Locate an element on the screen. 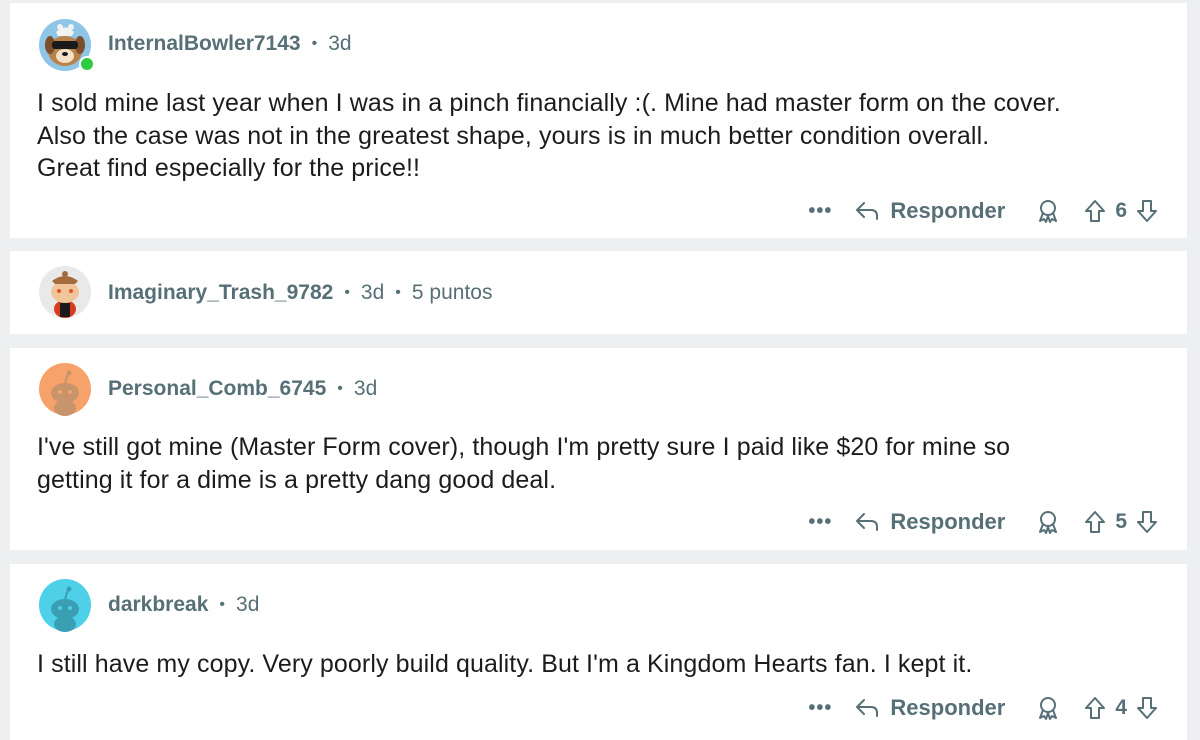  snoo-avatar-icon is located at coordinates (65, 292).